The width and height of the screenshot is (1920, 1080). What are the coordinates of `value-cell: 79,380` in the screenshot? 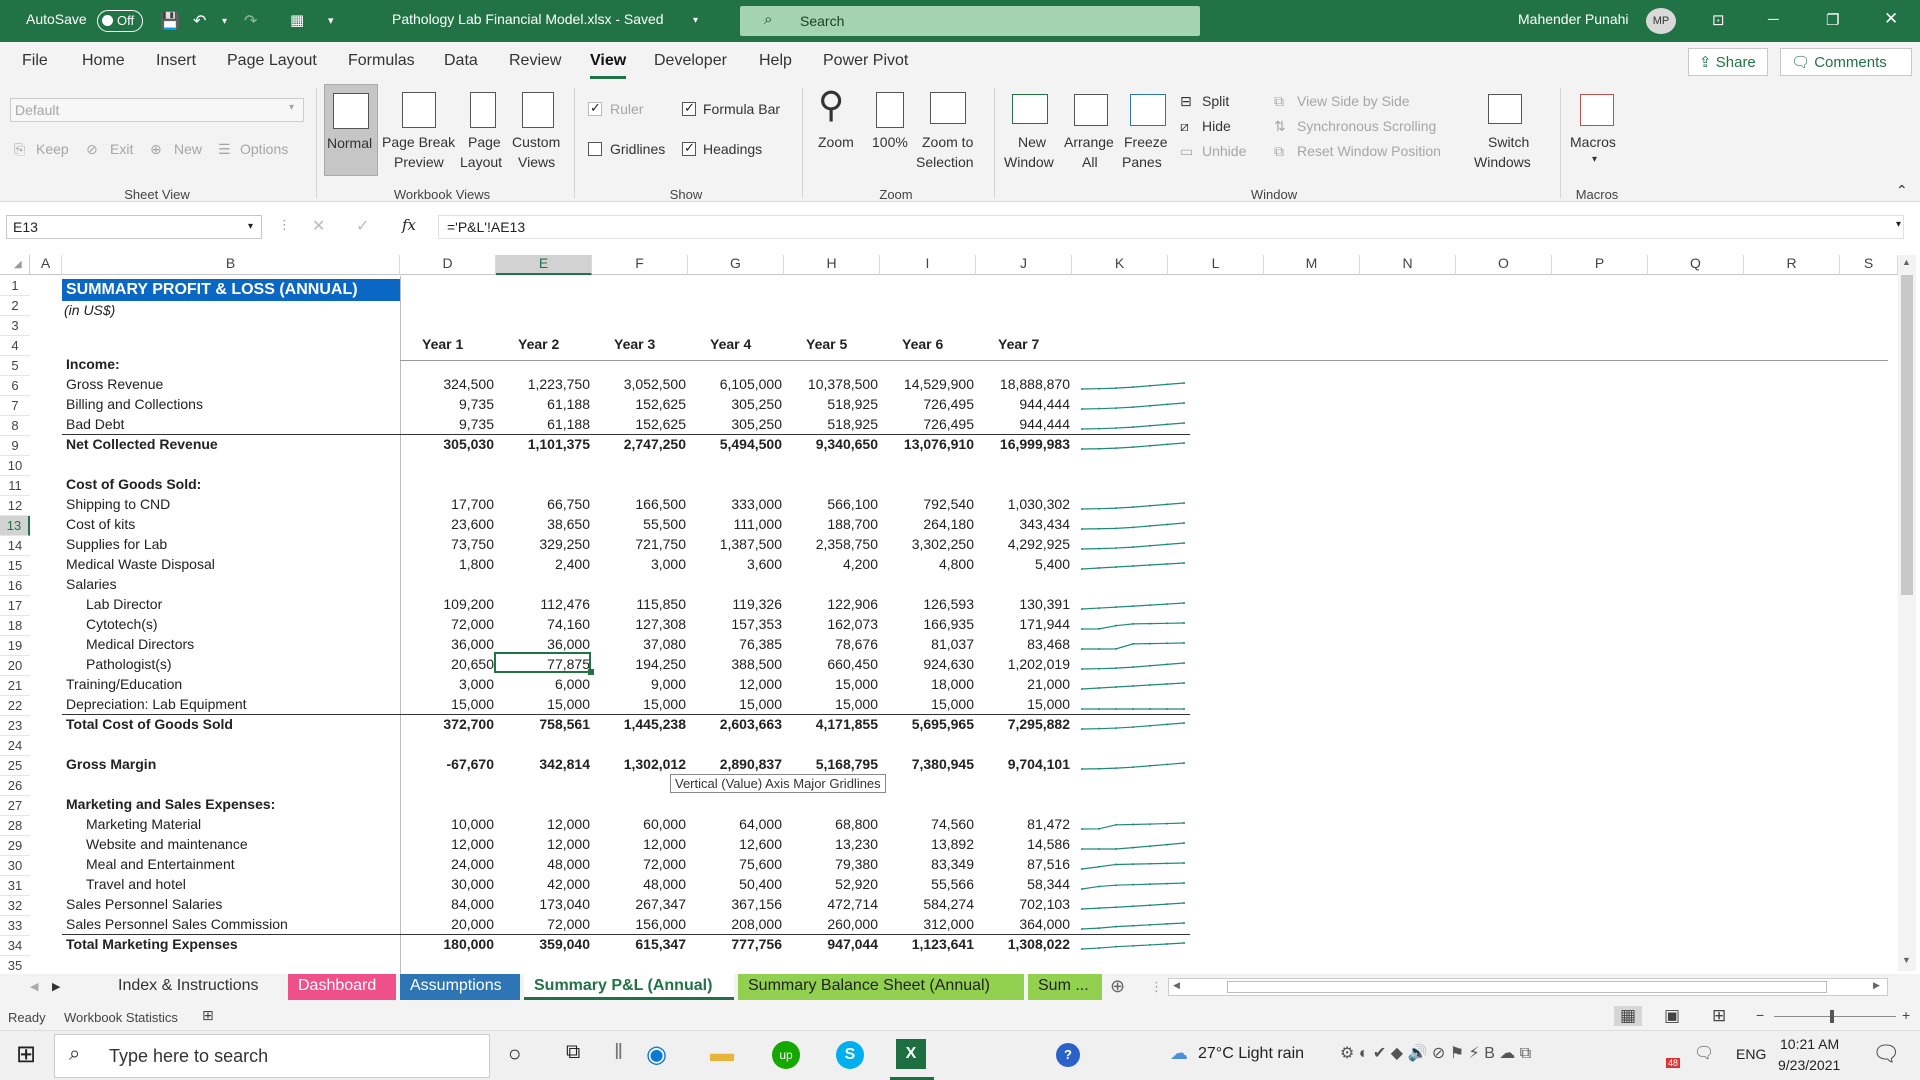 It's located at (831, 864).